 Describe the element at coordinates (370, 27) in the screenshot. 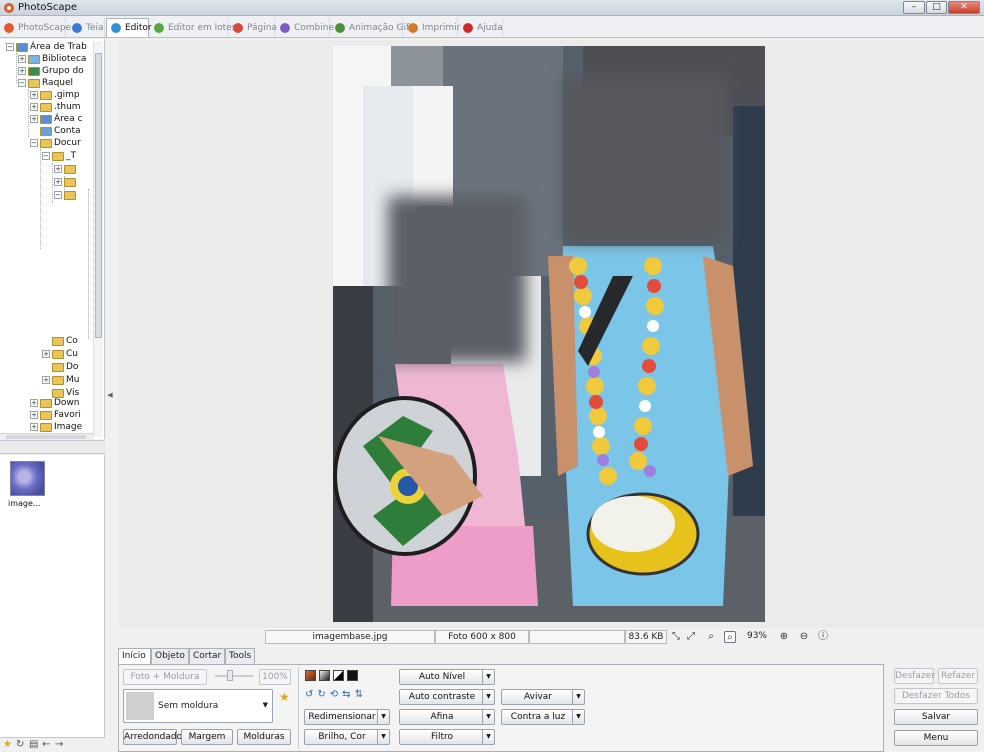

I see `tab-gif: Animação Gif` at that location.